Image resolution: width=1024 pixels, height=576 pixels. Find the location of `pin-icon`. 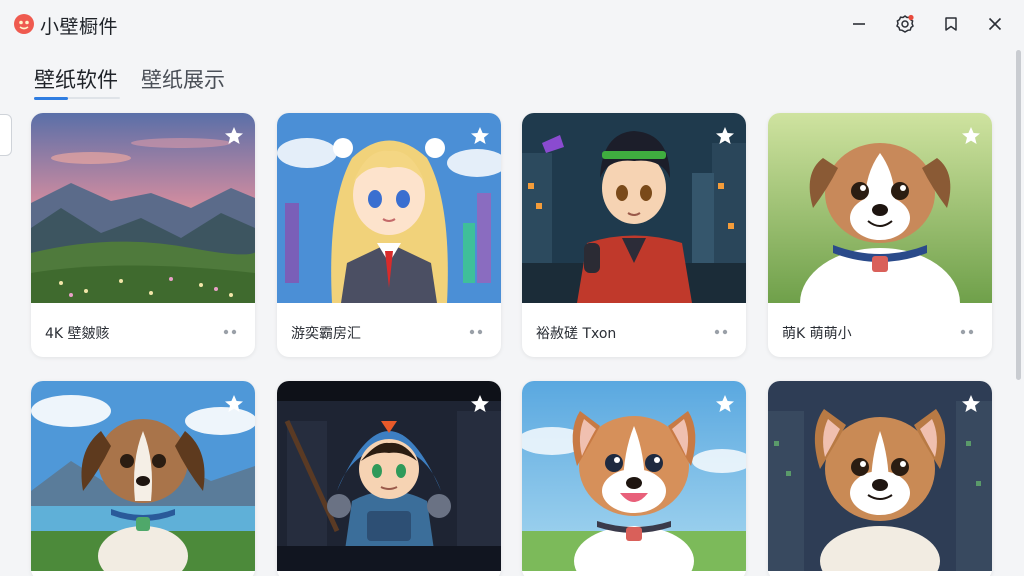

pin-icon is located at coordinates (951, 24).